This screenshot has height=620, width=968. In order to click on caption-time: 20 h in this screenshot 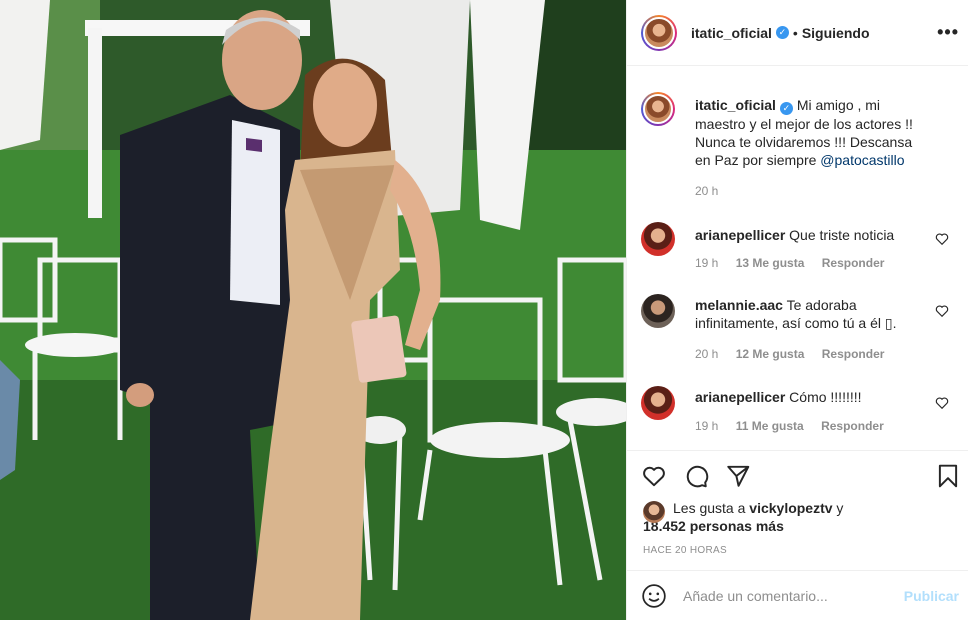, I will do `click(706, 191)`.